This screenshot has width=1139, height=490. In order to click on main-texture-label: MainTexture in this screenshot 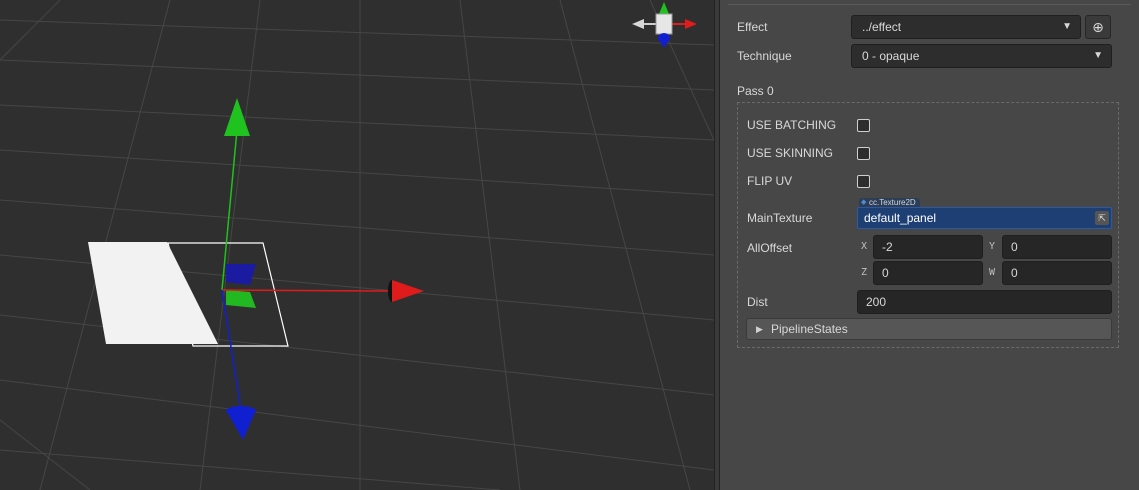, I will do `click(780, 218)`.